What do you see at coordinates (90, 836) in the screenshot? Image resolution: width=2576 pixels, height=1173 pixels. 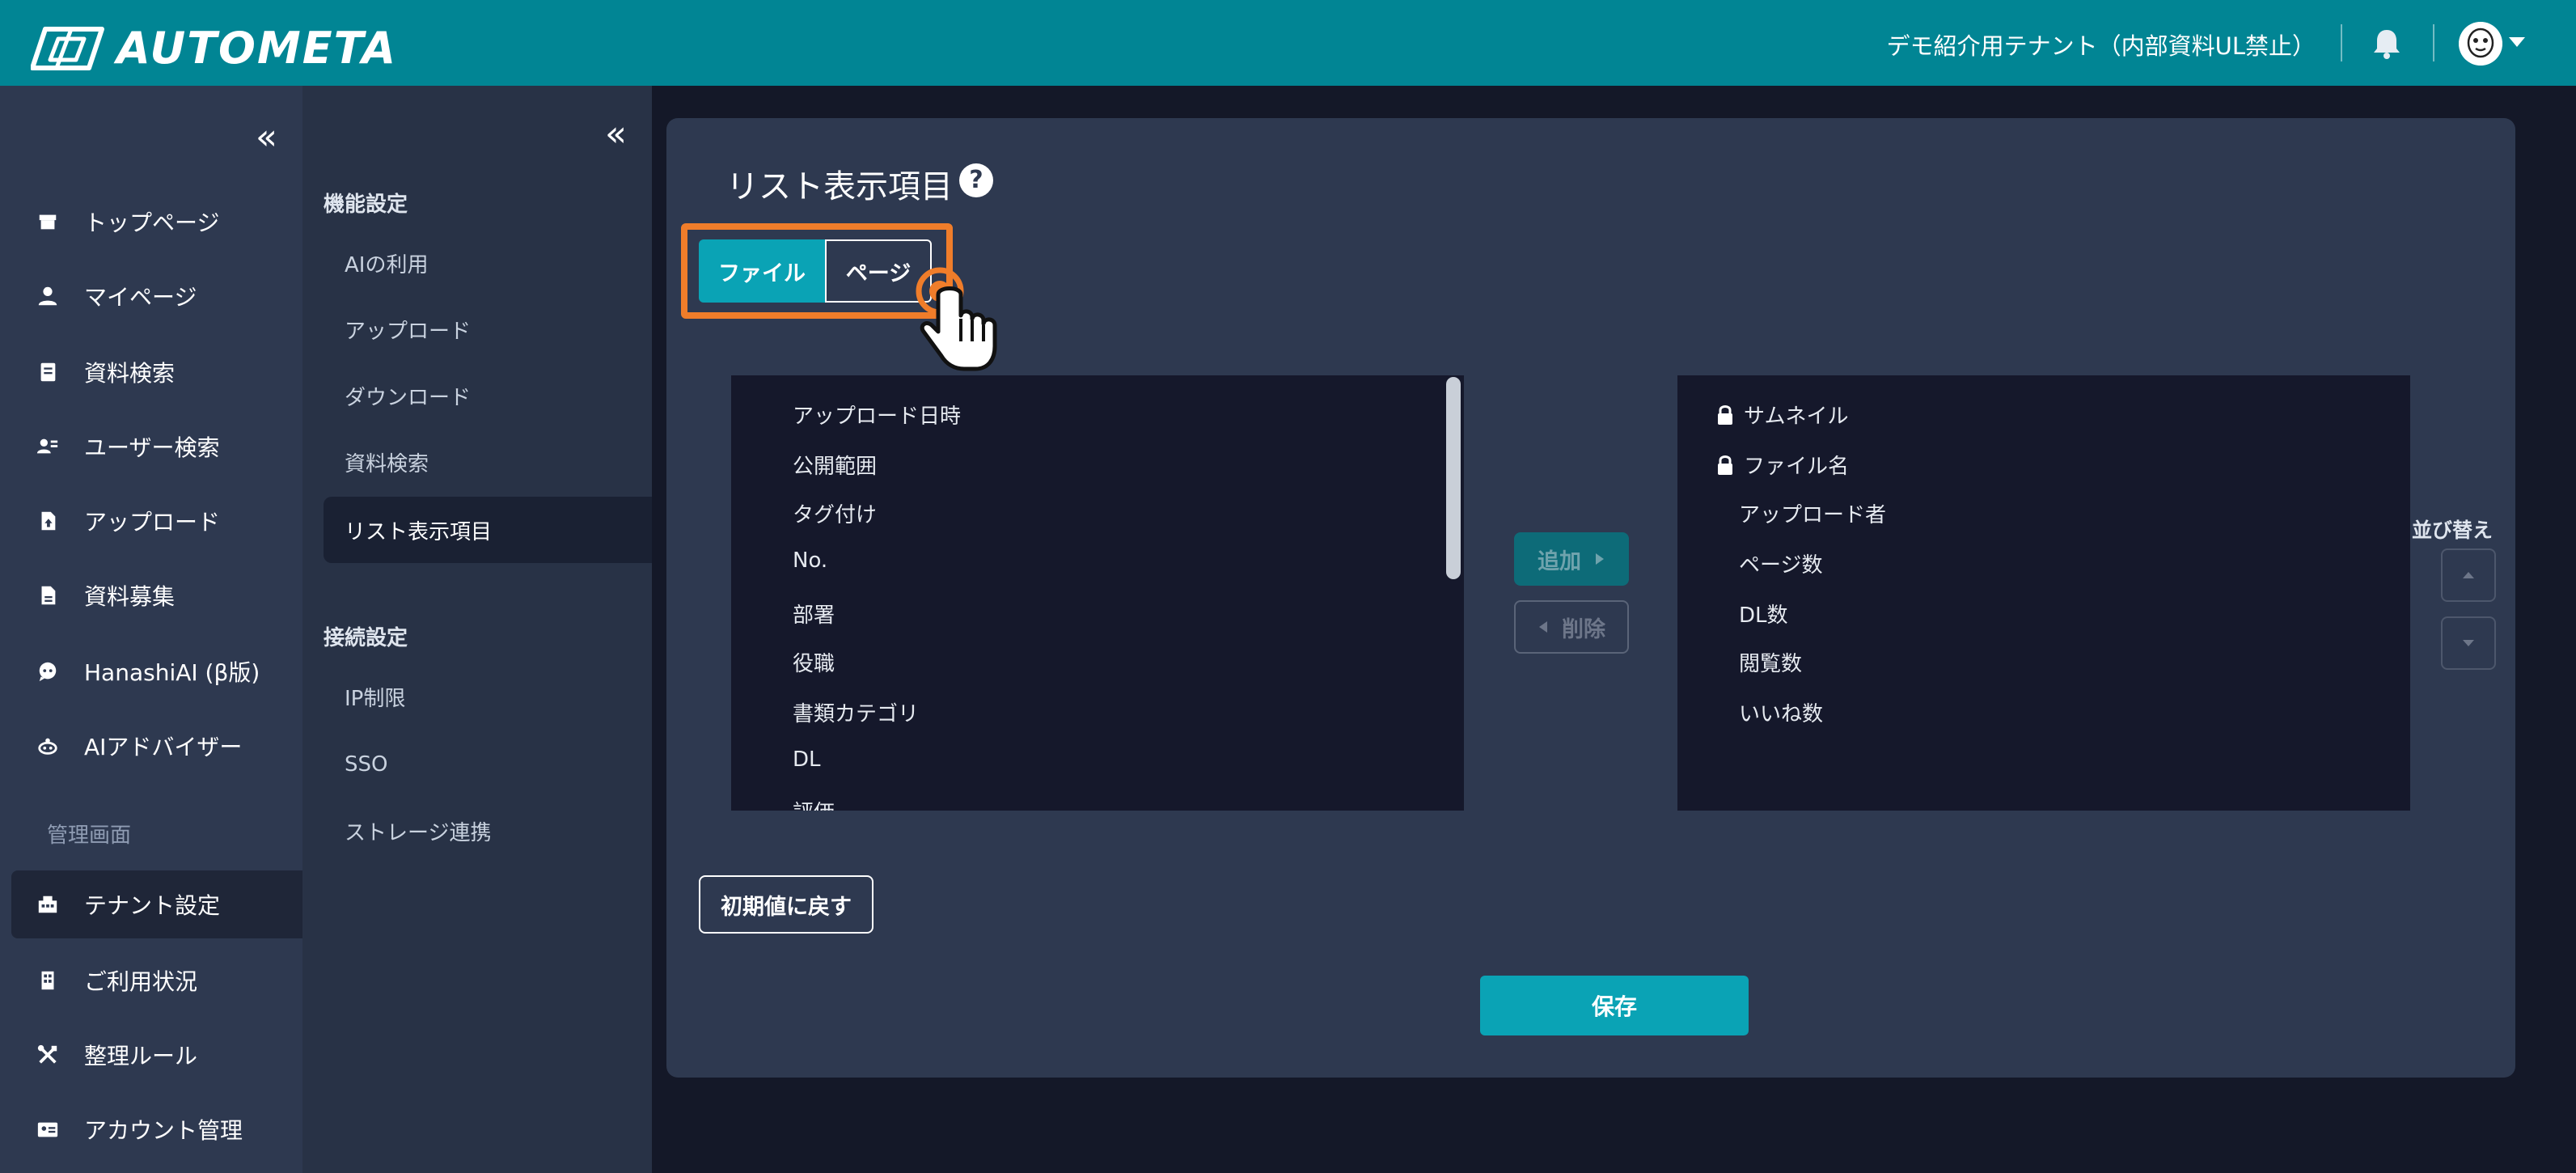 I see `admin-section-label: 管理画面` at bounding box center [90, 836].